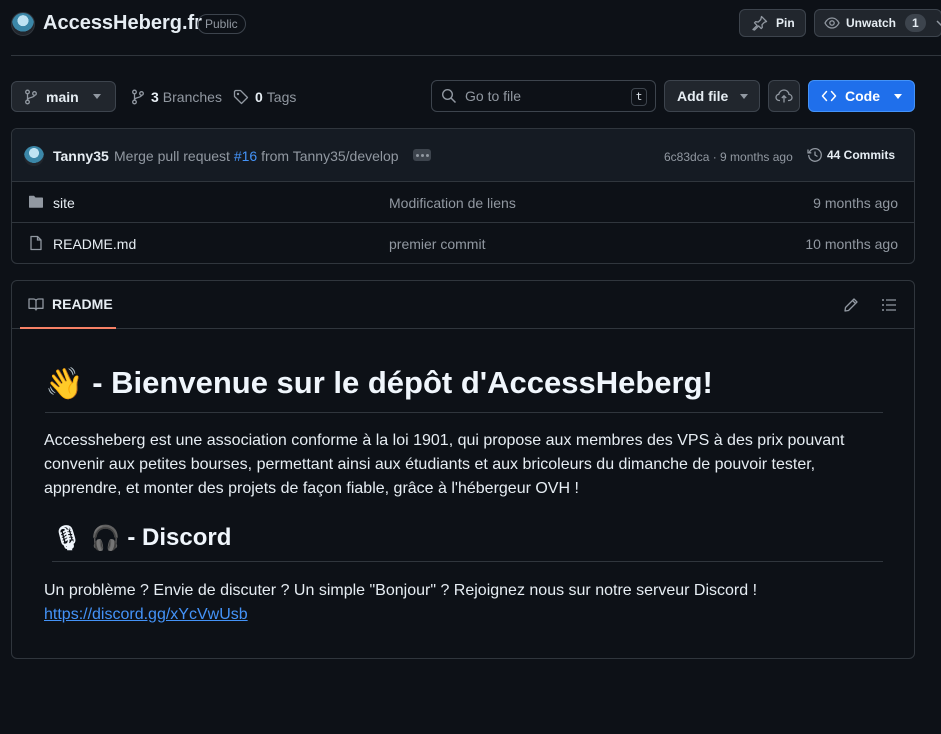  What do you see at coordinates (36, 202) in the screenshot?
I see `folder-icon` at bounding box center [36, 202].